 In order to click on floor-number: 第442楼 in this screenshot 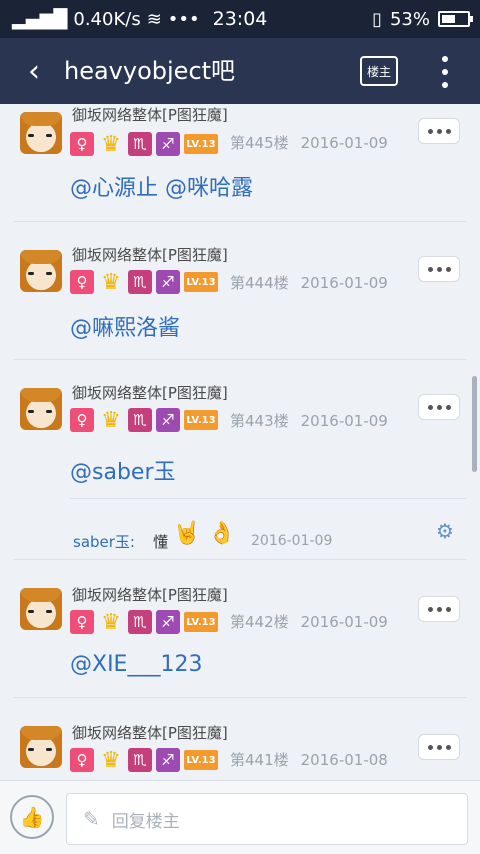, I will do `click(259, 622)`.